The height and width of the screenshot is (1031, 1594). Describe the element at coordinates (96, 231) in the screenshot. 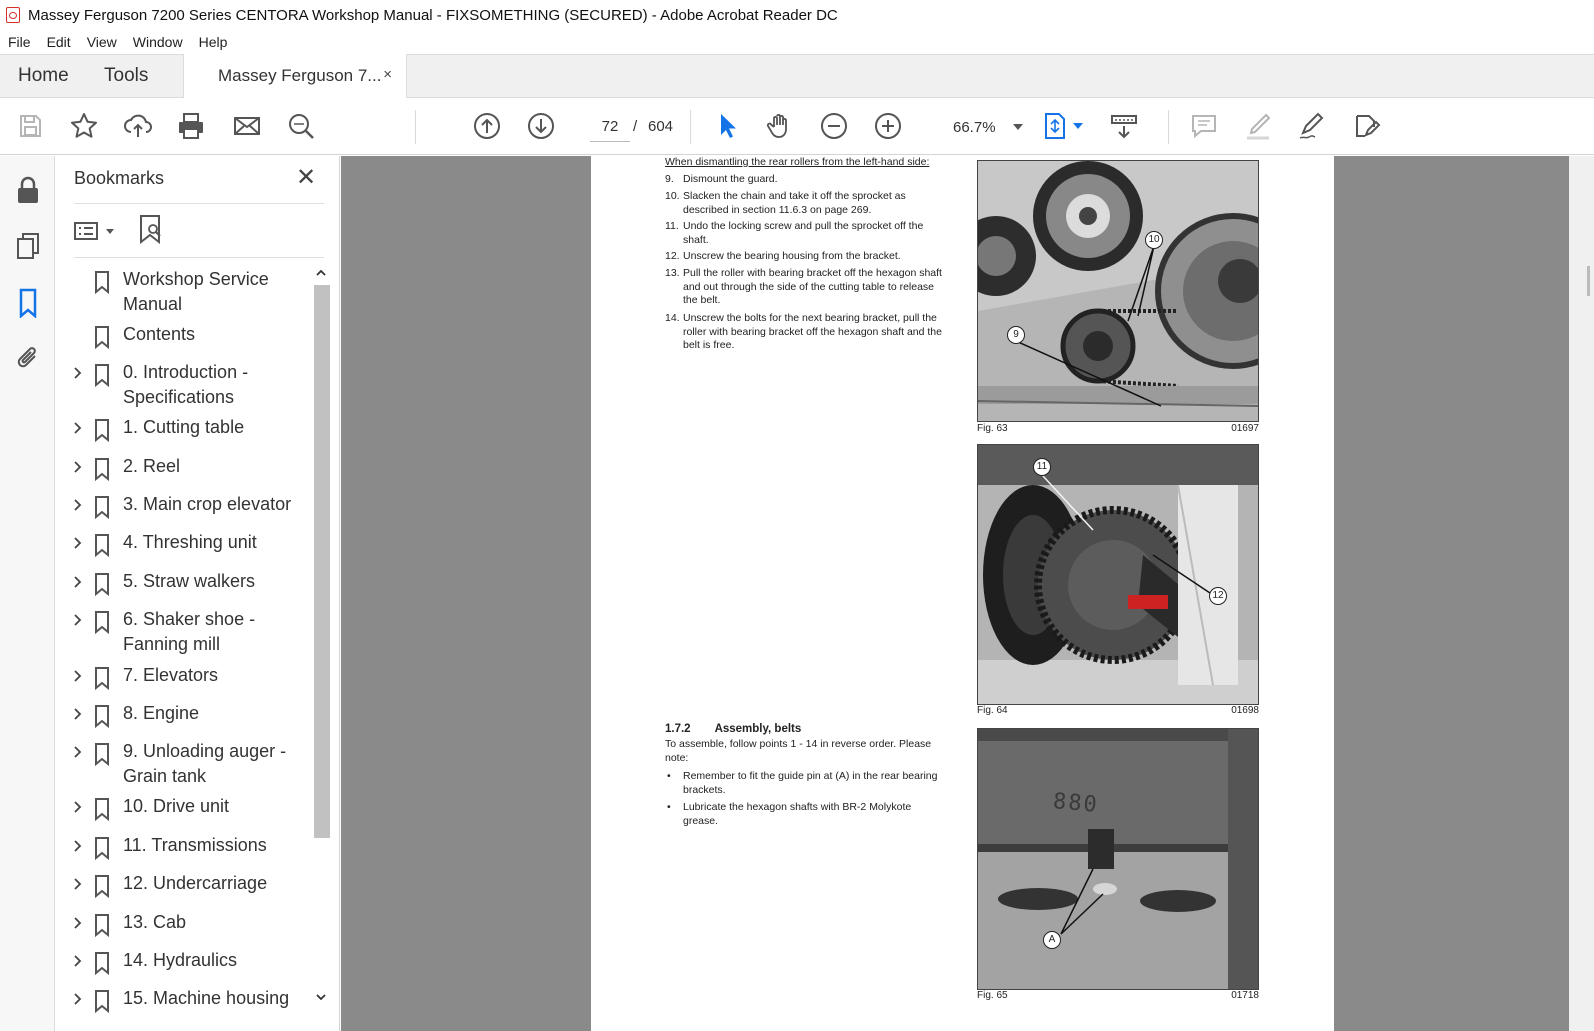

I see `bookmark-options-button` at that location.